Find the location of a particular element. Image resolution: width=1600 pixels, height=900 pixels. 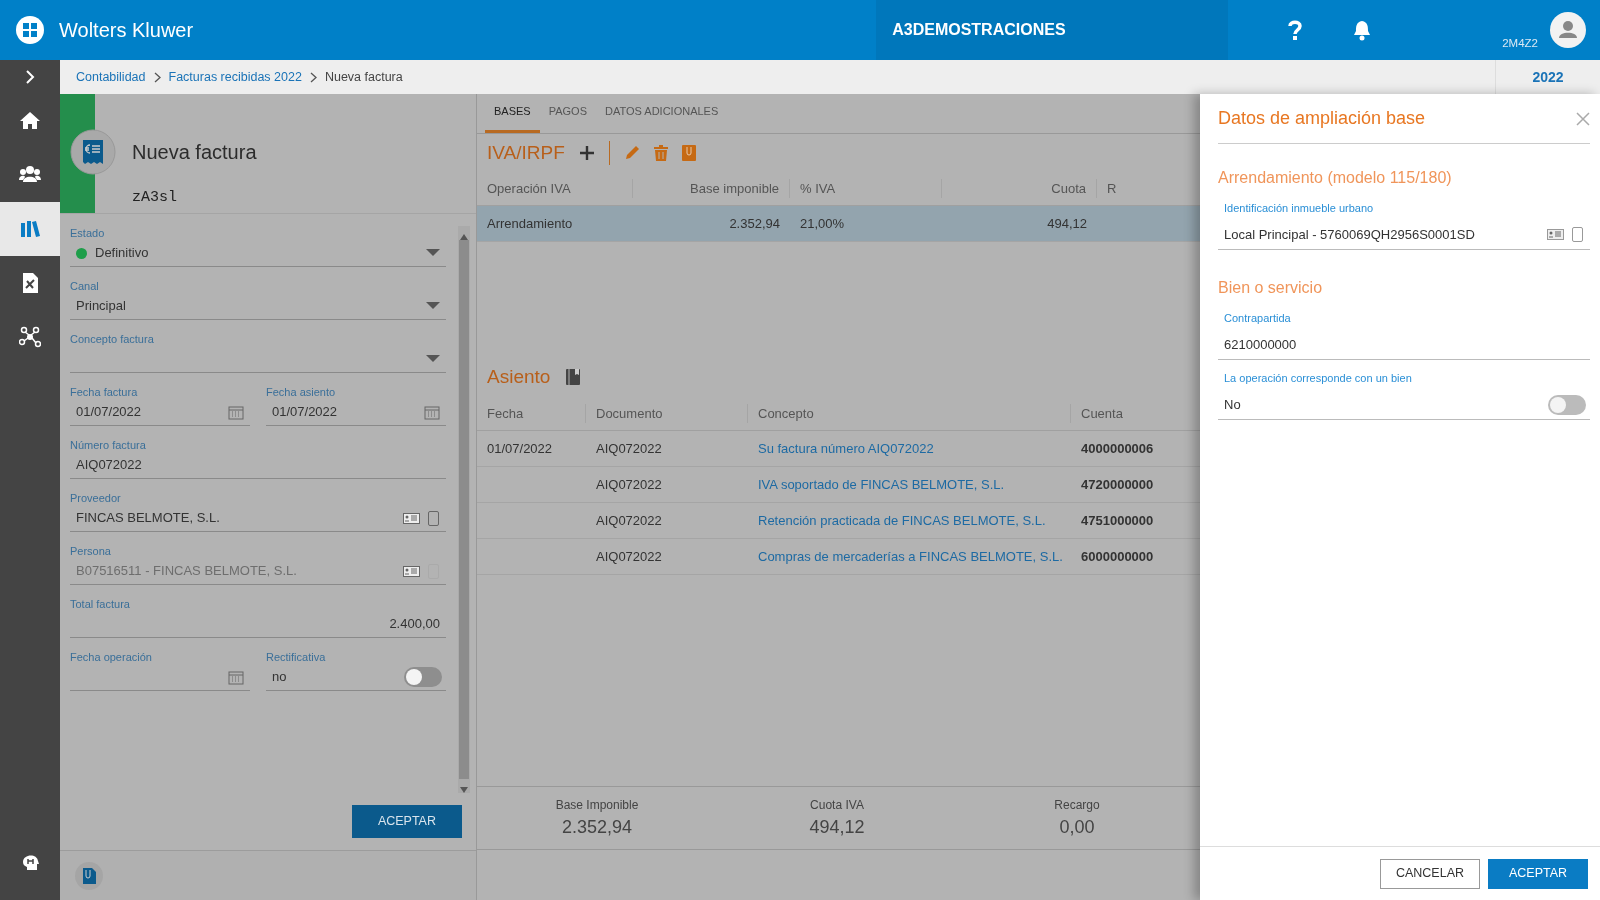

concept-link: Retención practicada de FINCAS BELMOTE, S.L. is located at coordinates (902, 520).